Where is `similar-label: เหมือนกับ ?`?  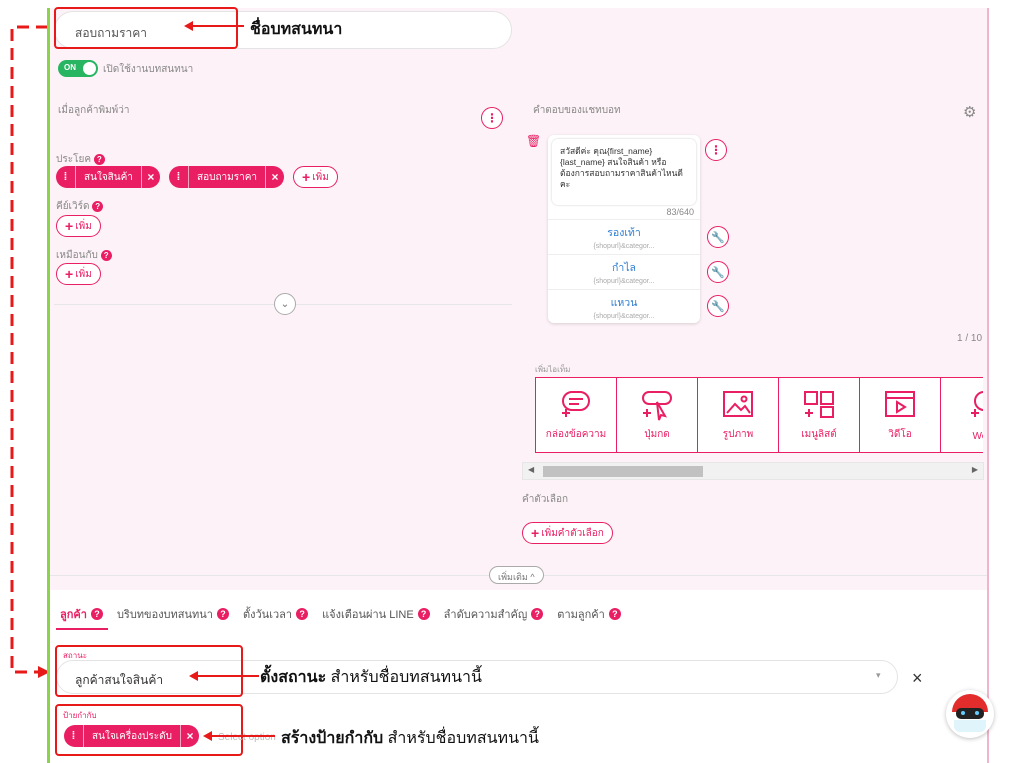 similar-label: เหมือนกับ ? is located at coordinates (84, 255).